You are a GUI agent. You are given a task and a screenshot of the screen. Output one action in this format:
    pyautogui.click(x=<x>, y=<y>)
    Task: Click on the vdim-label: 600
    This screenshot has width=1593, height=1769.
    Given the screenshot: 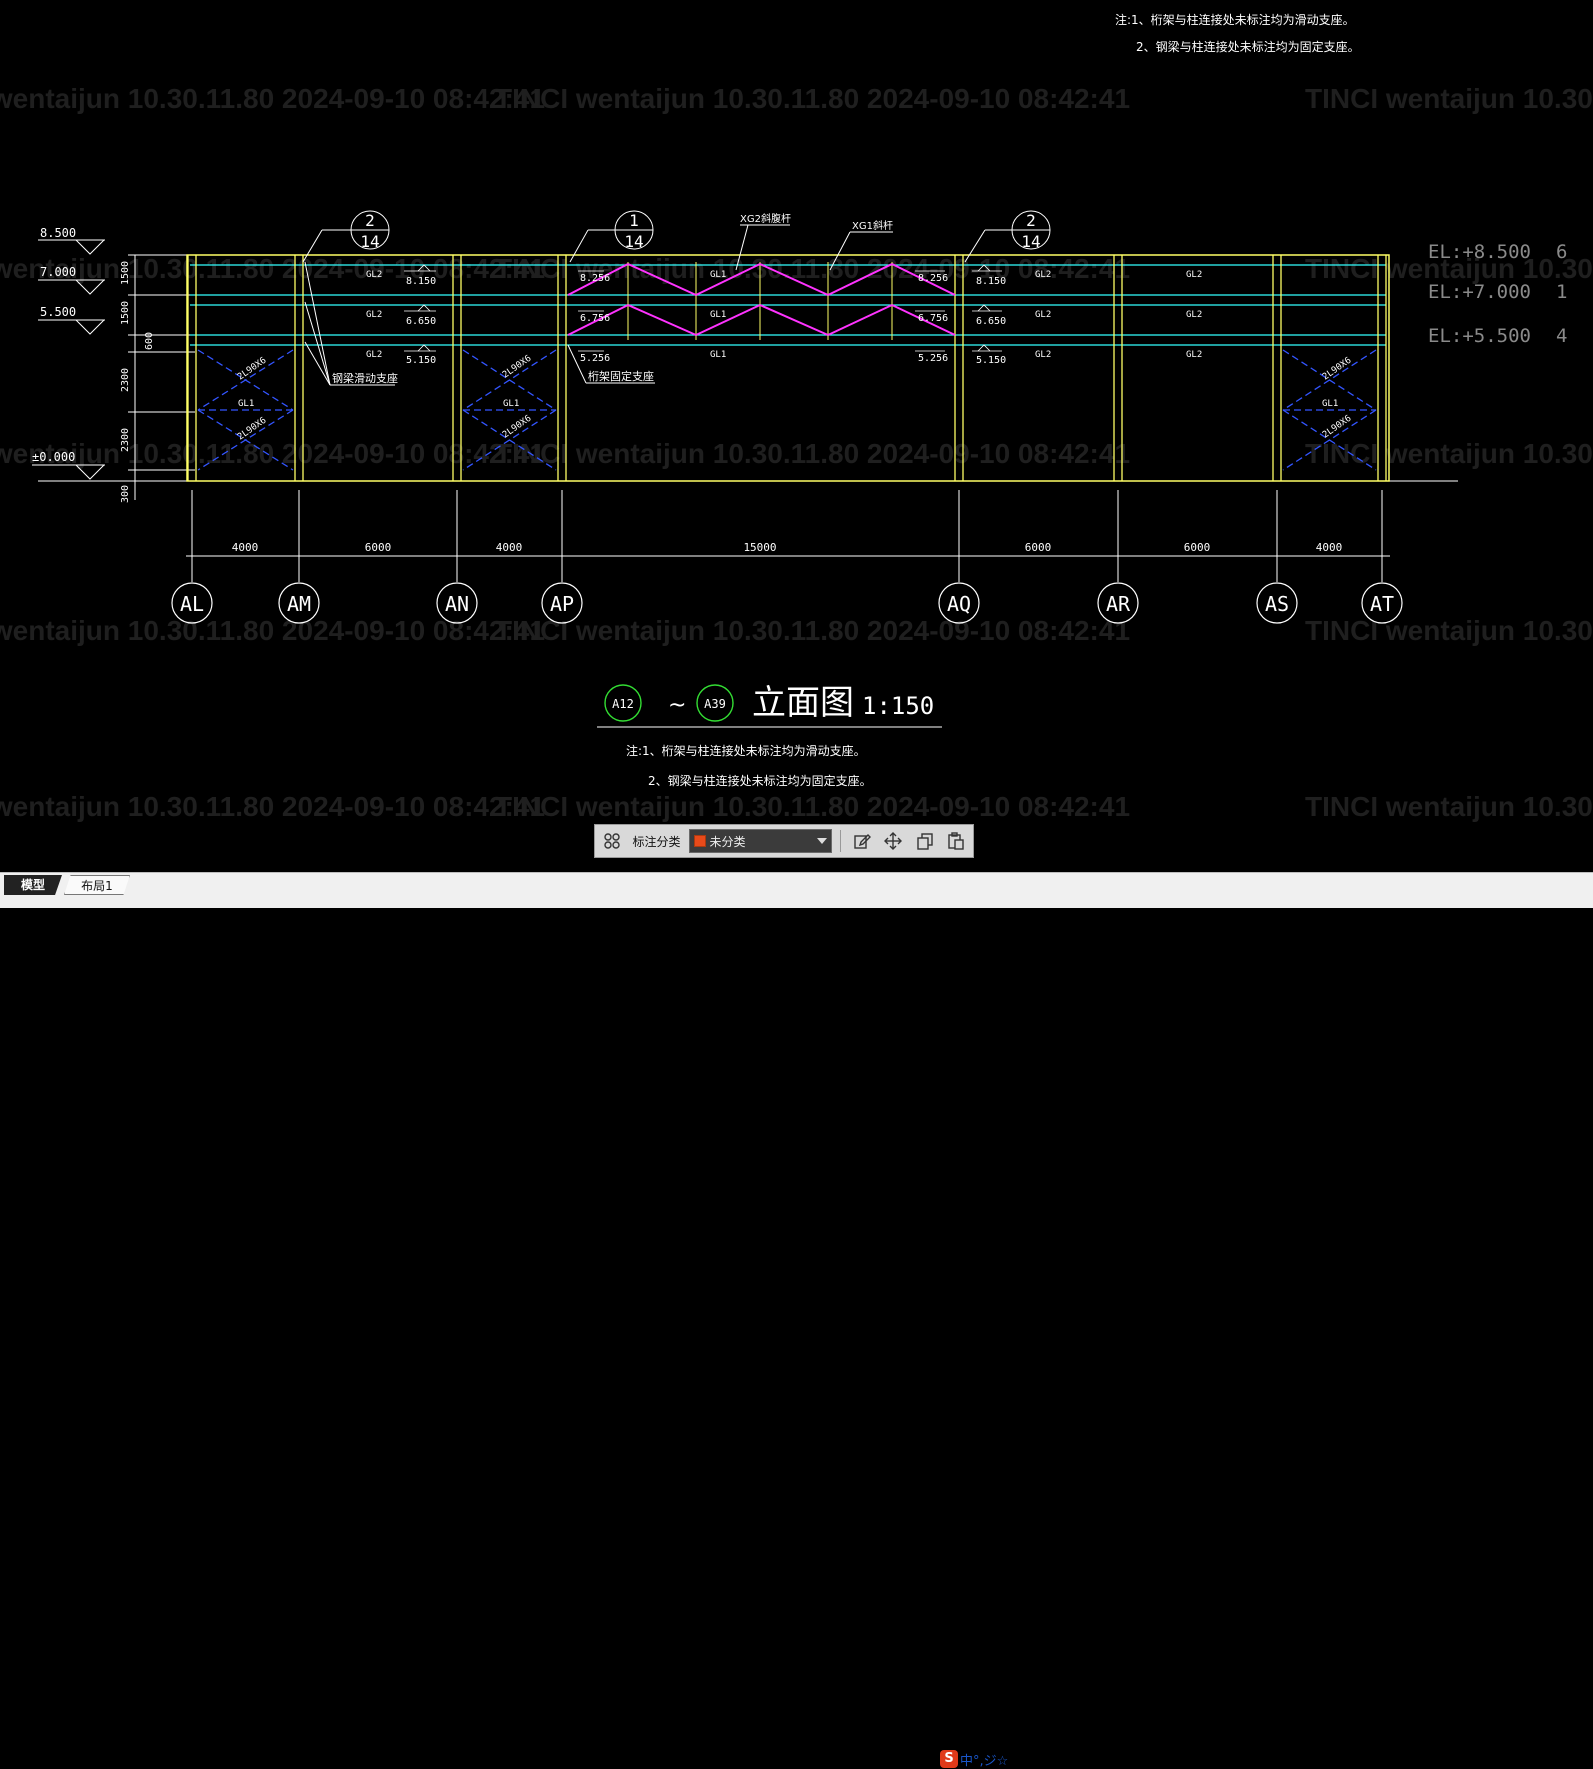 What is the action you would take?
    pyautogui.click(x=149, y=341)
    